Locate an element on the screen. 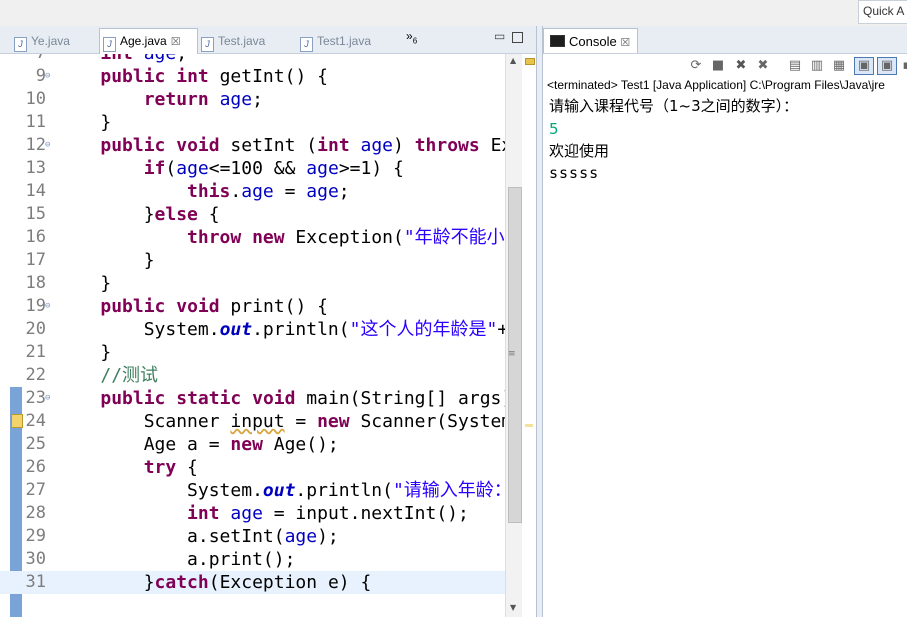 The height and width of the screenshot is (617, 907). line-number: 31 is located at coordinates (35, 582).